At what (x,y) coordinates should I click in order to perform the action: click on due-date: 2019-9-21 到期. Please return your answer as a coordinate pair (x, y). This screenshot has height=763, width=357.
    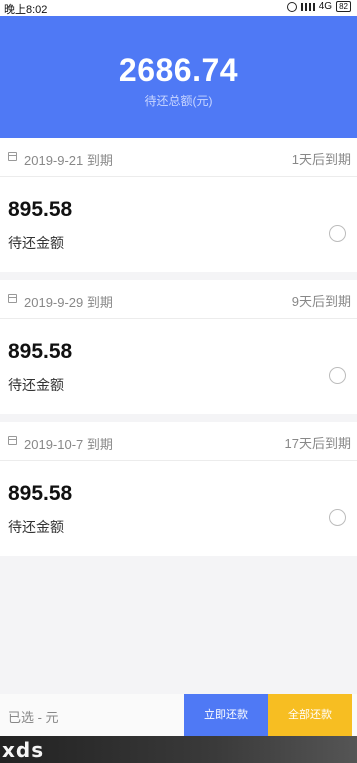
    Looking at the image, I should click on (68, 160).